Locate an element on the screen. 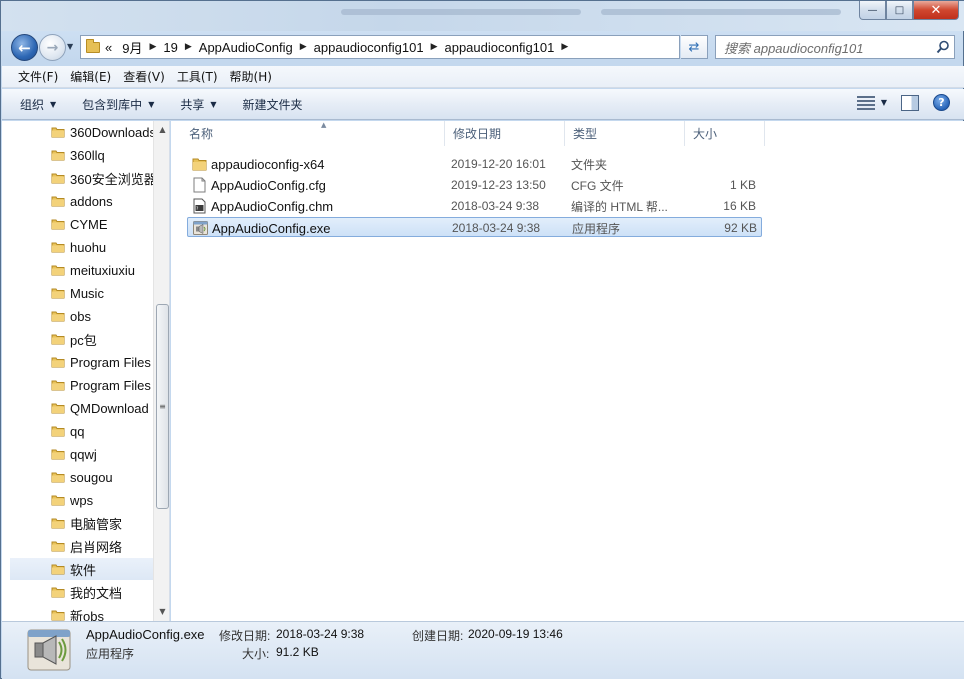 The image size is (964, 679). search-box: 搜索 appaudioconfig101 is located at coordinates (835, 47).